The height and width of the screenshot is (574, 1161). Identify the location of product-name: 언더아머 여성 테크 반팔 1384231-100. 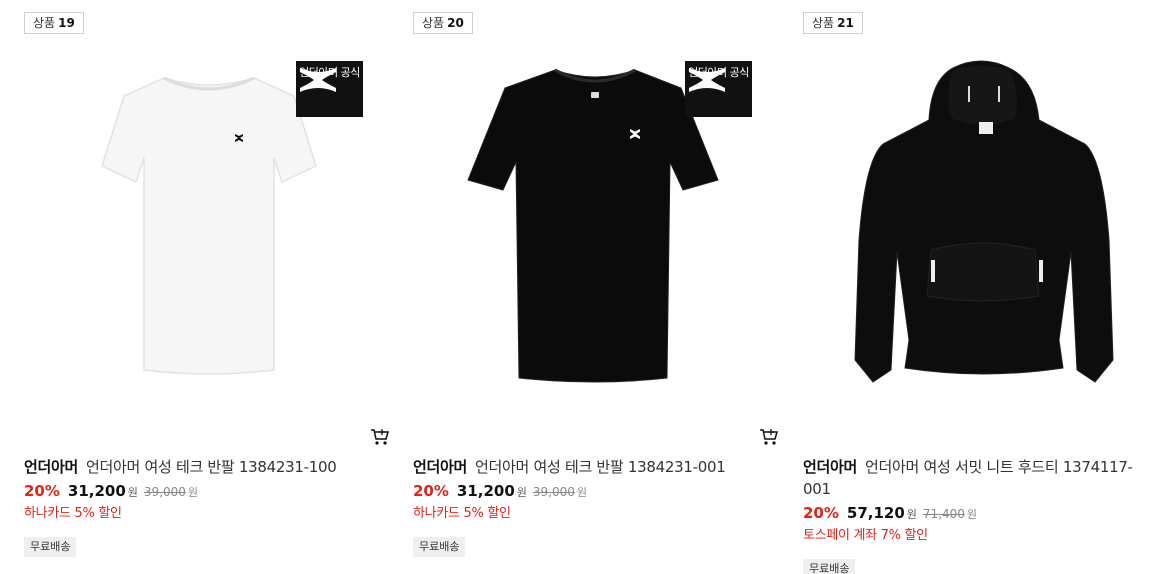
(211, 467).